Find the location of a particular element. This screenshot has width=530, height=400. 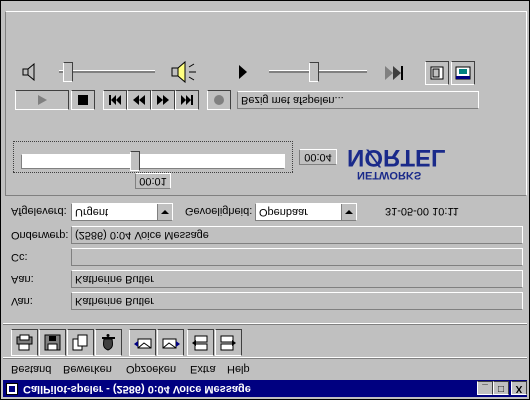

menu-opzoeken: Opzoeken is located at coordinates (151, 369).